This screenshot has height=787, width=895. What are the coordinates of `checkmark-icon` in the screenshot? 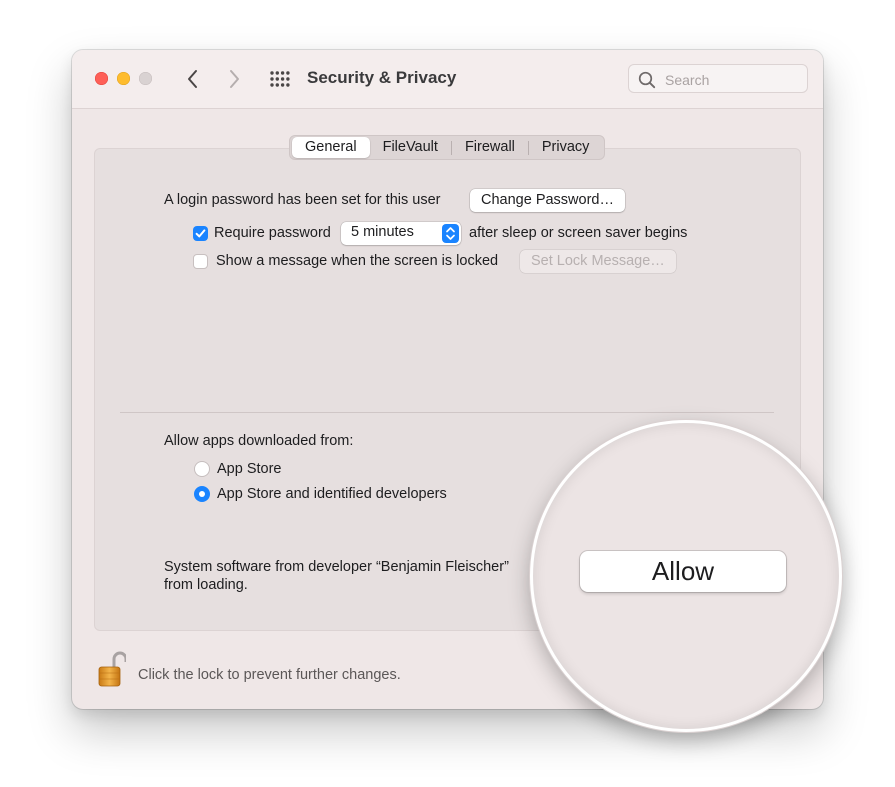 It's located at (200, 233).